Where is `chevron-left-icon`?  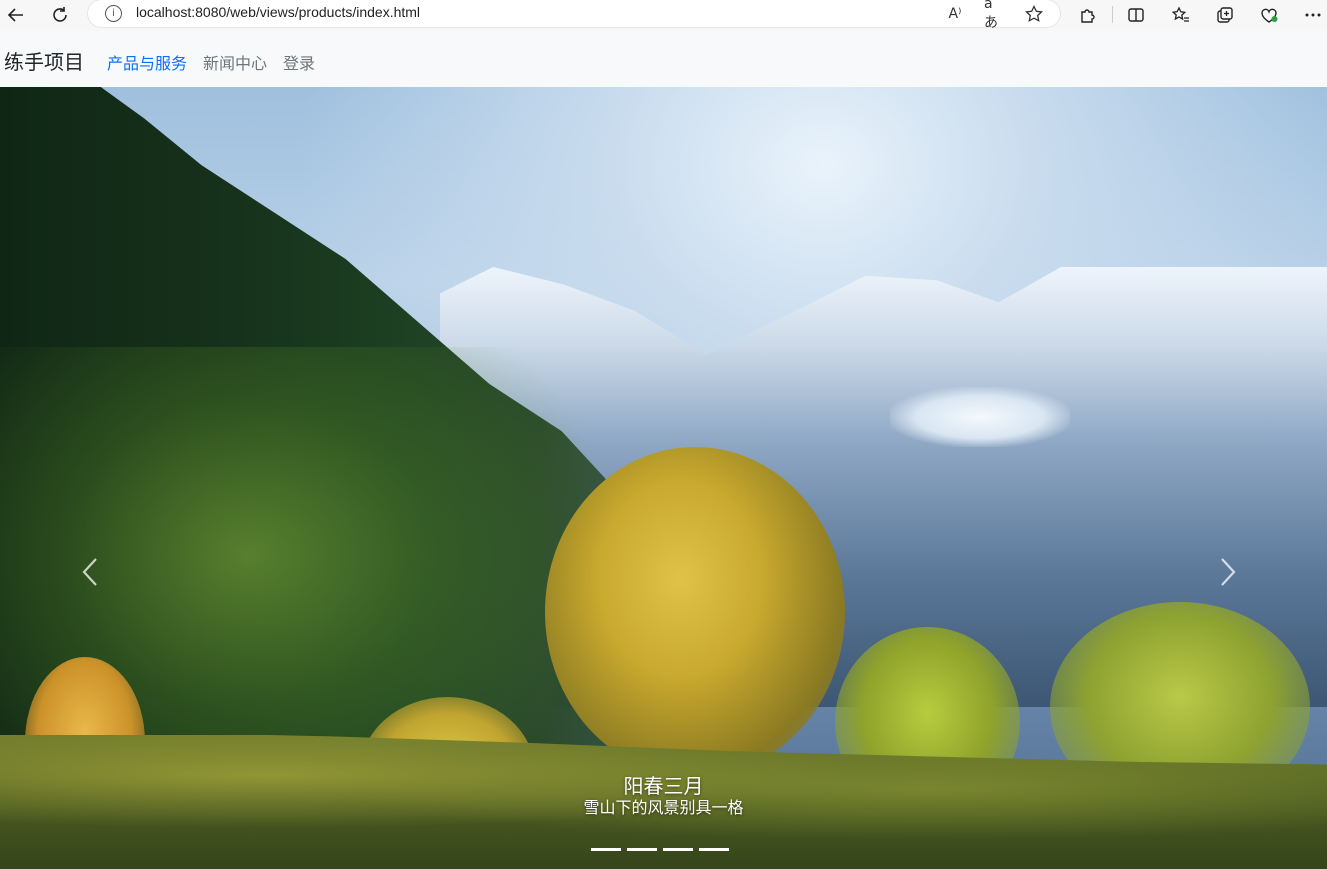
chevron-left-icon is located at coordinates (89, 572).